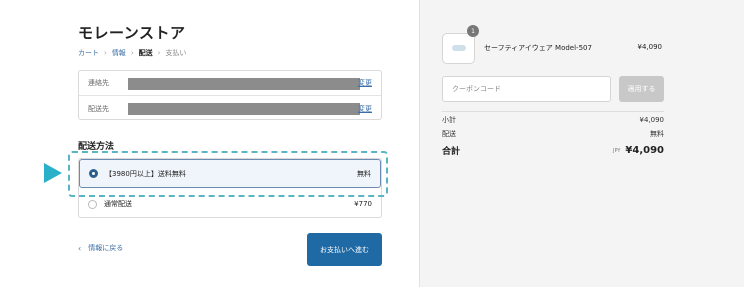 The height and width of the screenshot is (287, 744). Describe the element at coordinates (616, 150) in the screenshot. I see `total-currency: JPY` at that location.